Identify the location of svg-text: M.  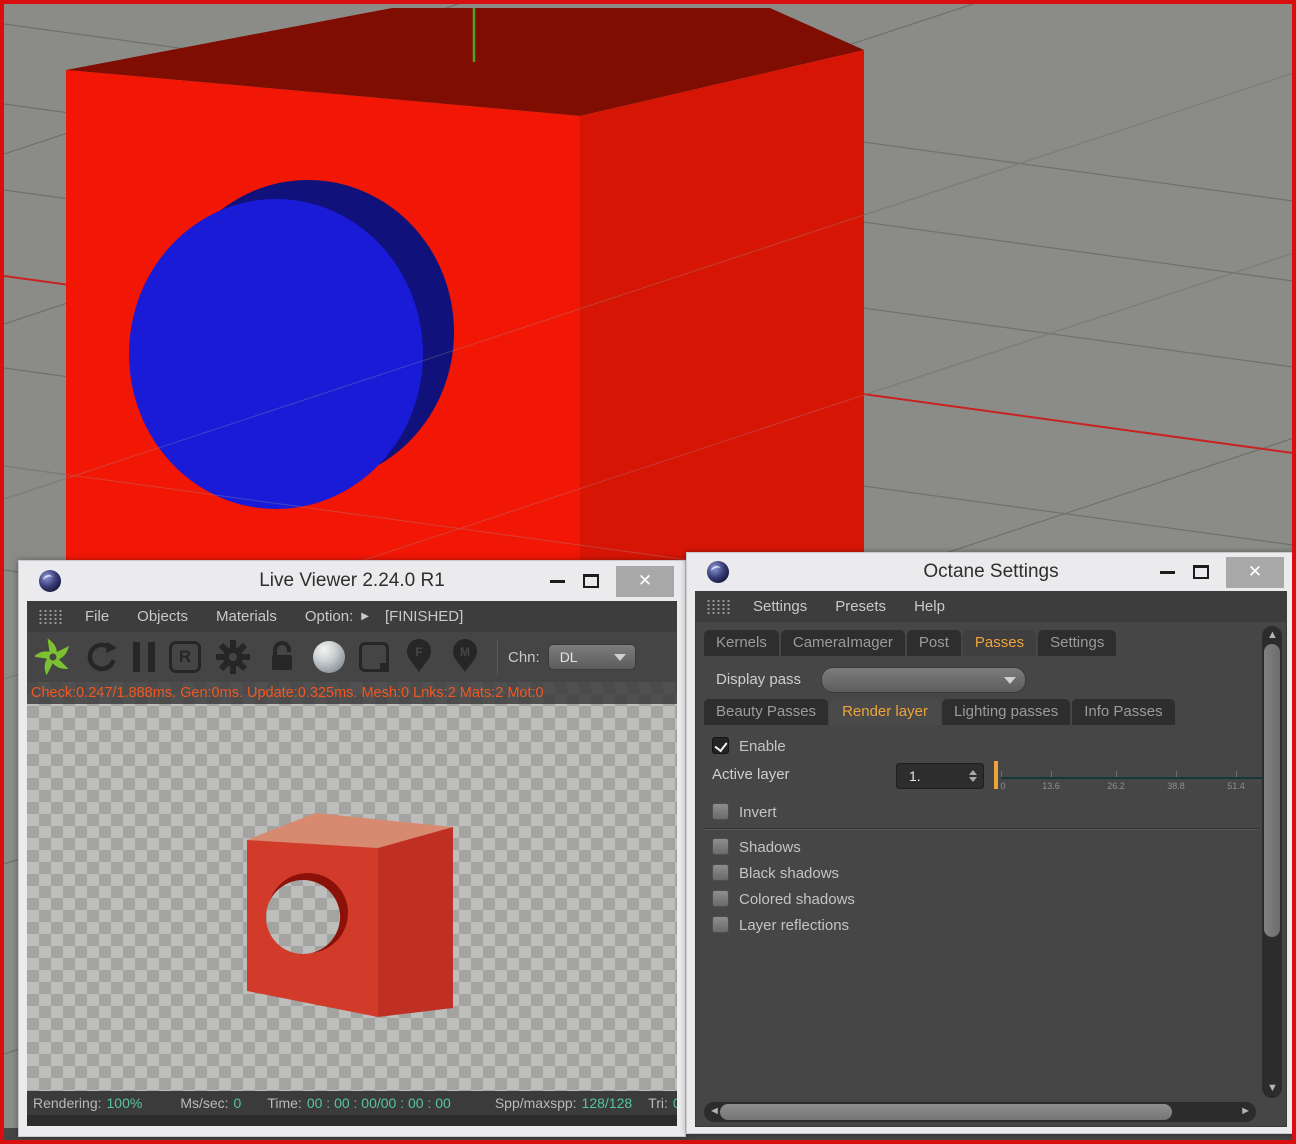
(465, 652).